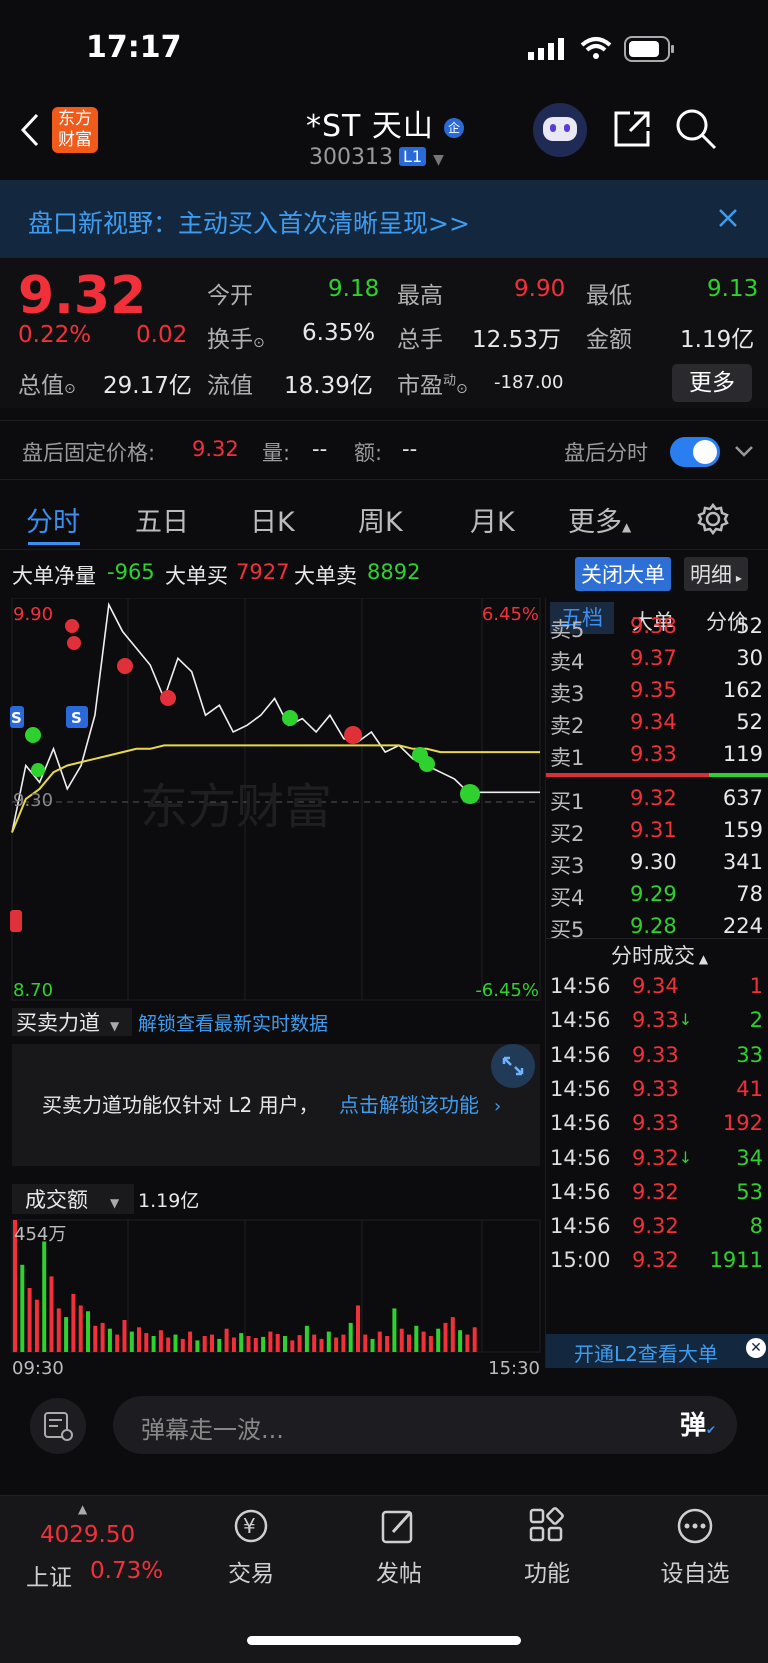 Image resolution: width=768 pixels, height=1663 pixels. I want to click on bid-row: 买3 9.30 341, so click(656, 864).